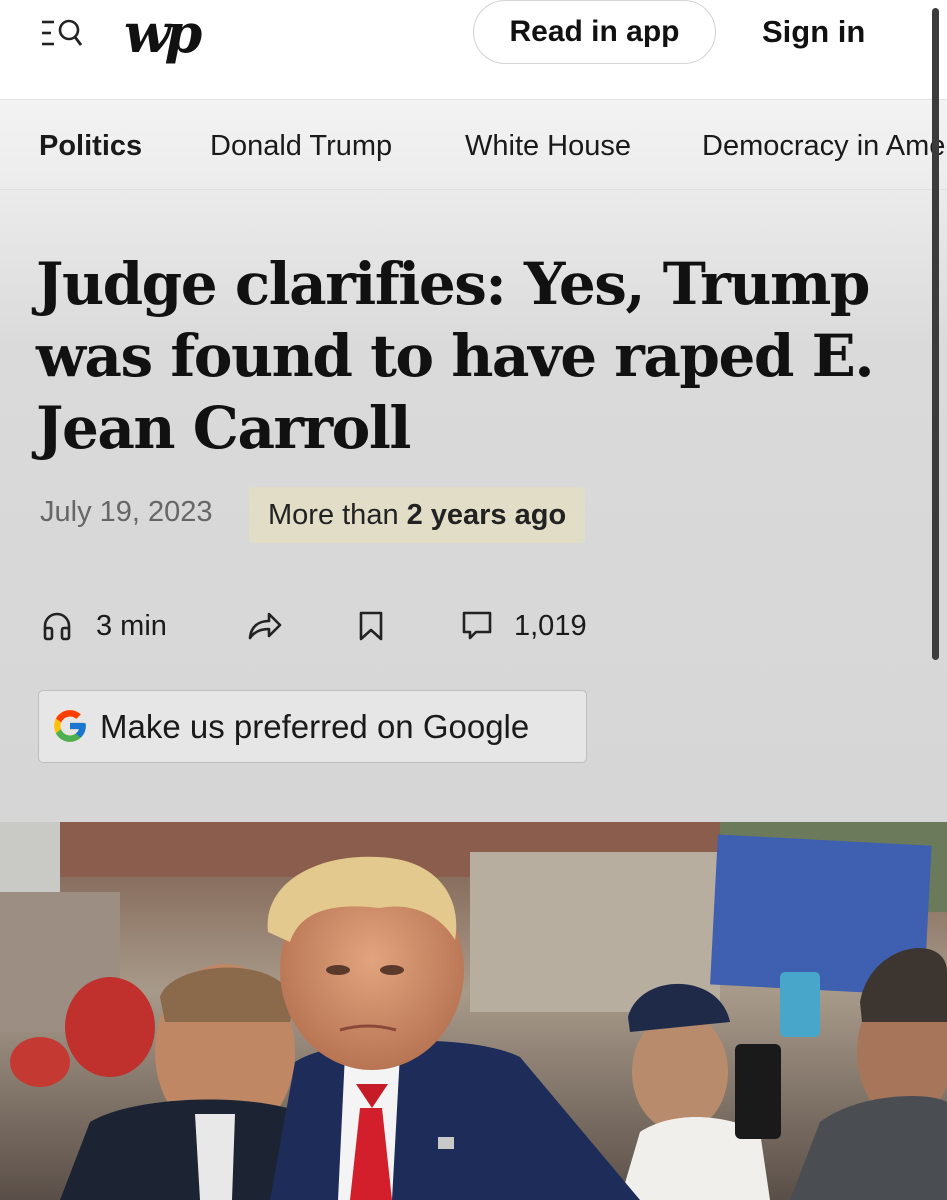 This screenshot has height=1200, width=947. I want to click on menu-search-icon, so click(63, 34).